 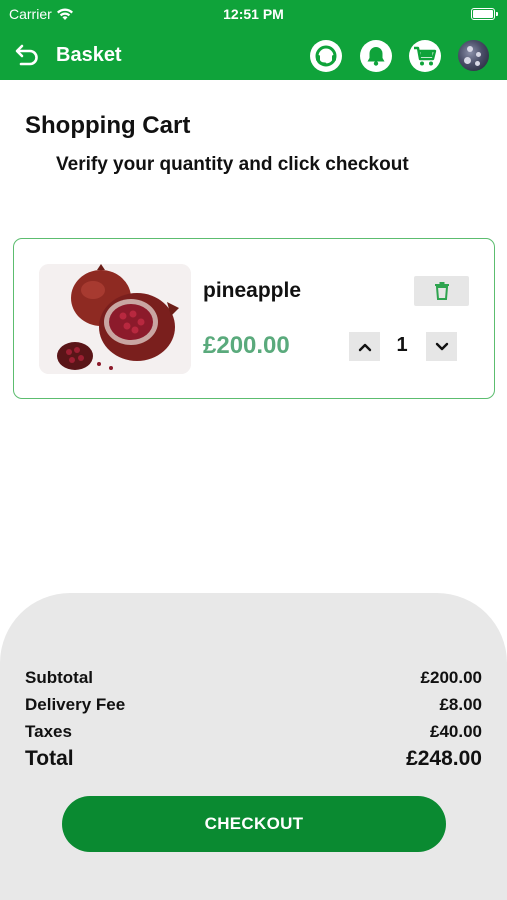 I want to click on pomegranate-image, so click(x=115, y=319).